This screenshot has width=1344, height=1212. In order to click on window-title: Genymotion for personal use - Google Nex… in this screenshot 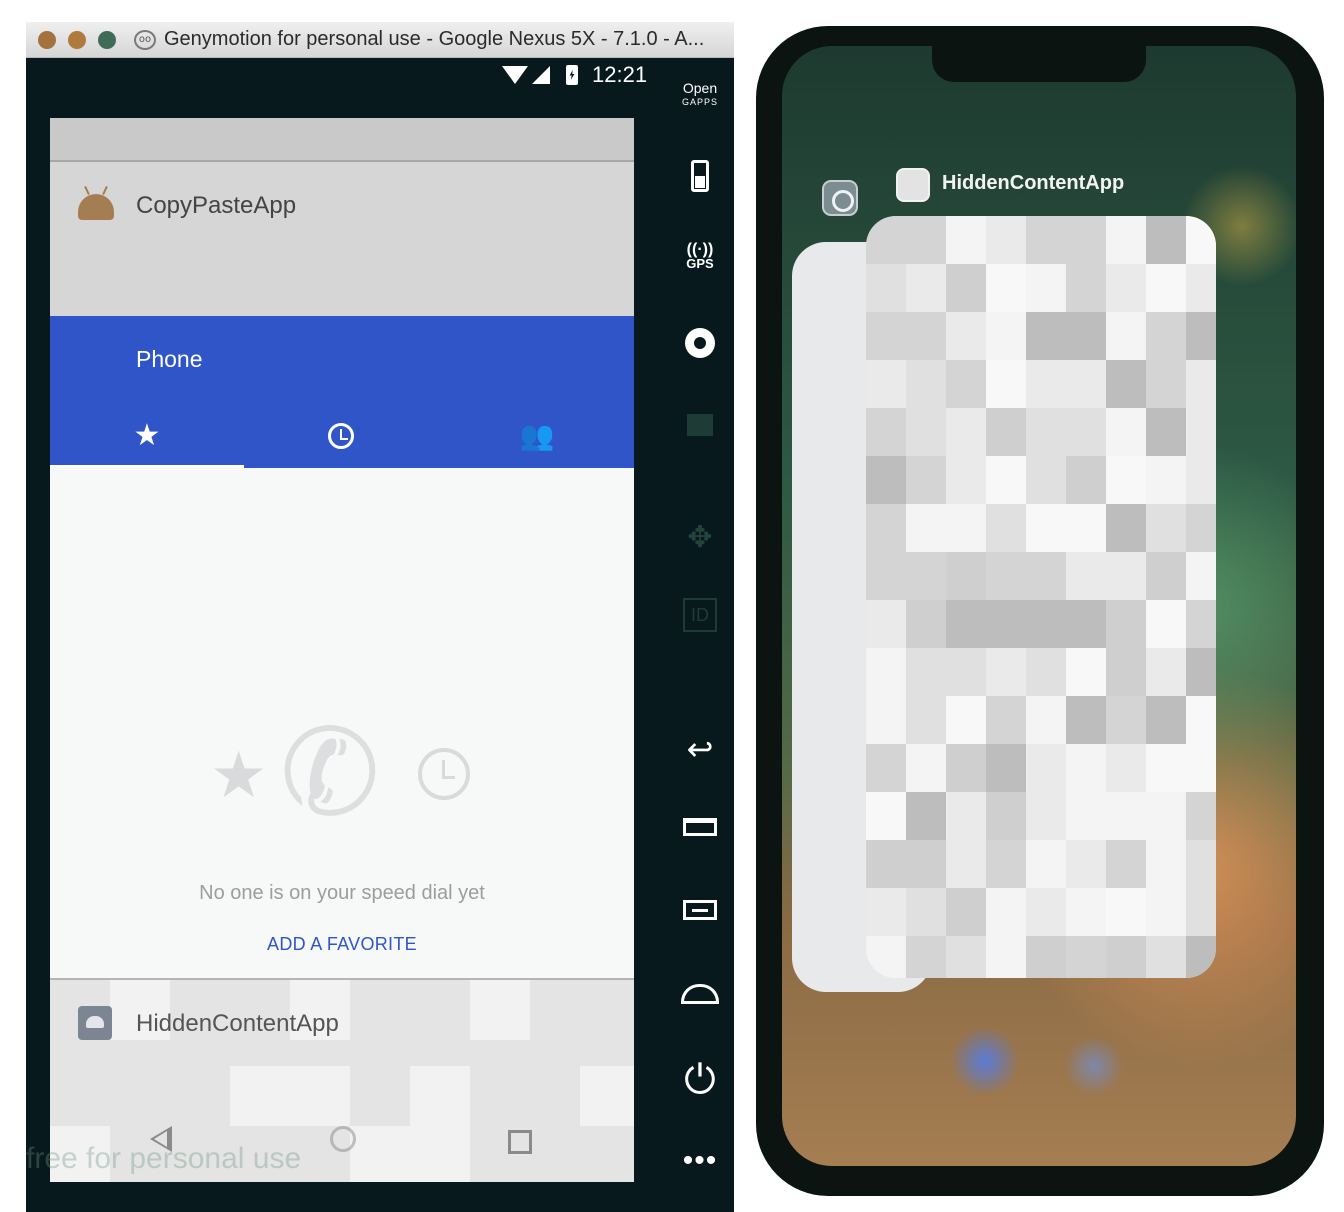, I will do `click(434, 39)`.